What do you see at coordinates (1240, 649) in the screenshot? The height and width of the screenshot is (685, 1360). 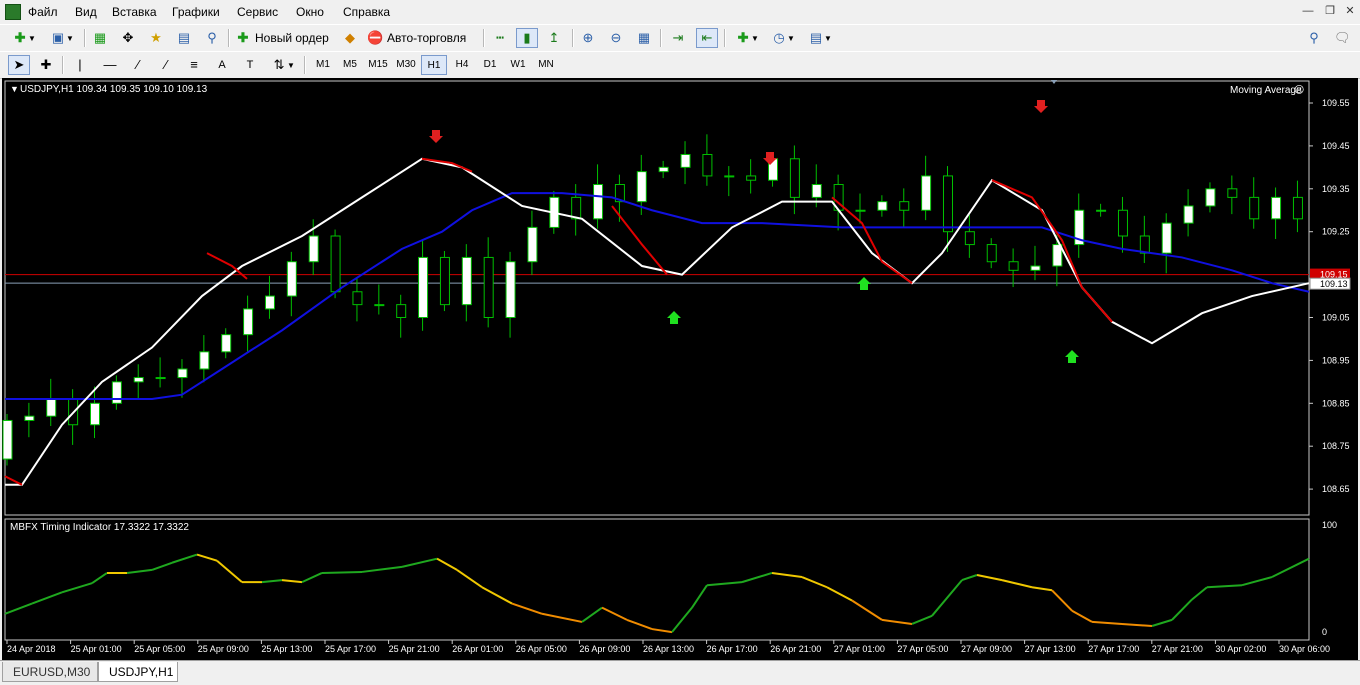 I see `time-label: 30 Apr 02:00` at bounding box center [1240, 649].